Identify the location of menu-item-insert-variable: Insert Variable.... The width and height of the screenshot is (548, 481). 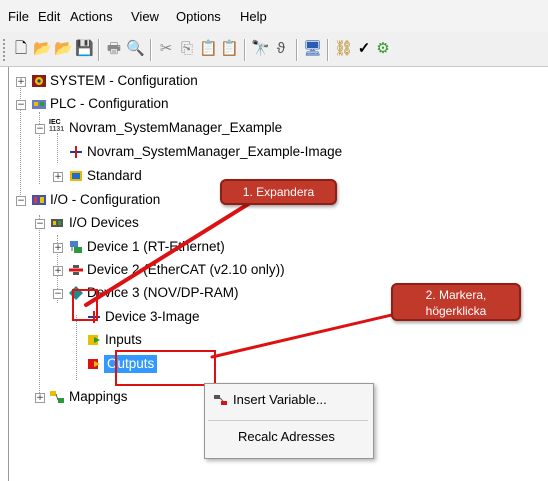
(280, 399).